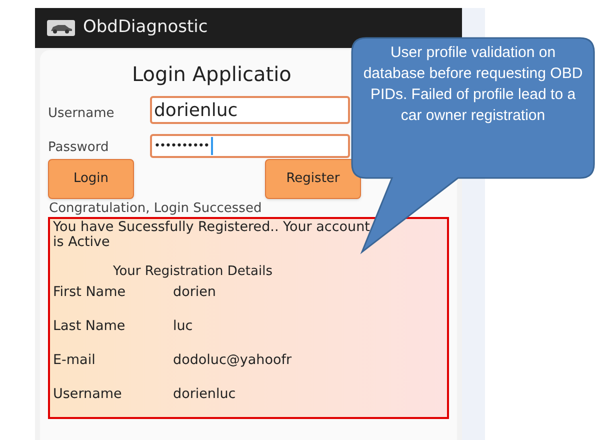  Describe the element at coordinates (212, 234) in the screenshot. I see `registration-message: You have Sucessfully Registered.. Your account is Active` at that location.